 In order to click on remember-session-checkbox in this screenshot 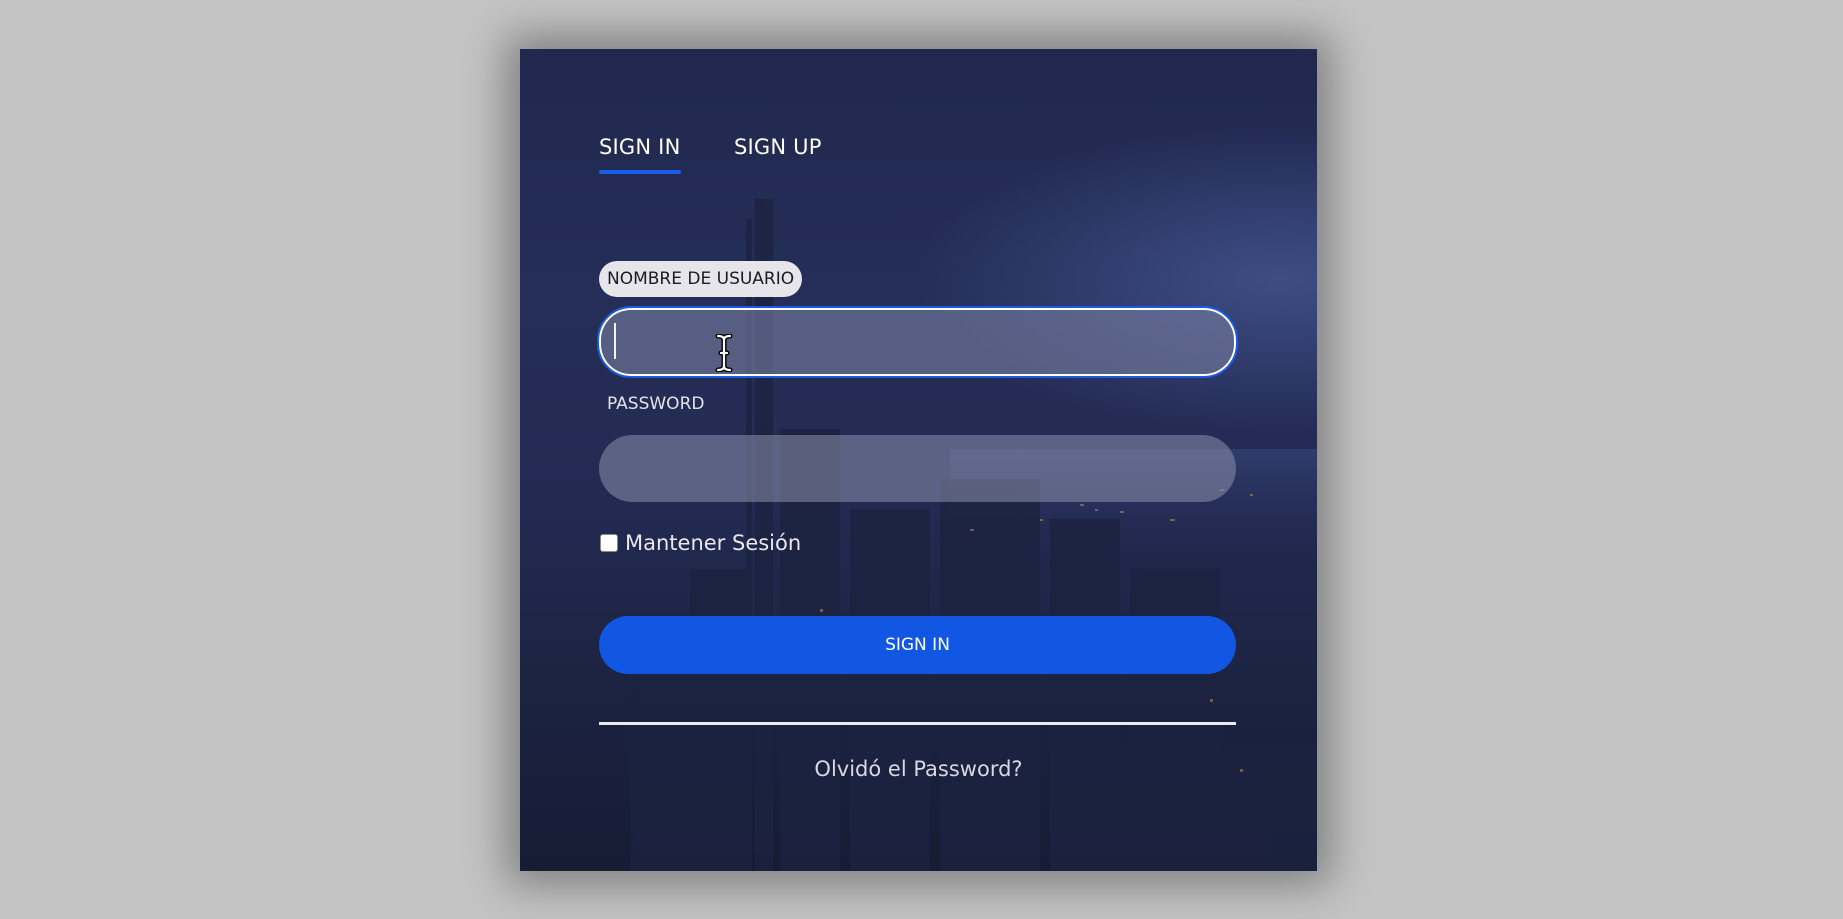, I will do `click(609, 543)`.